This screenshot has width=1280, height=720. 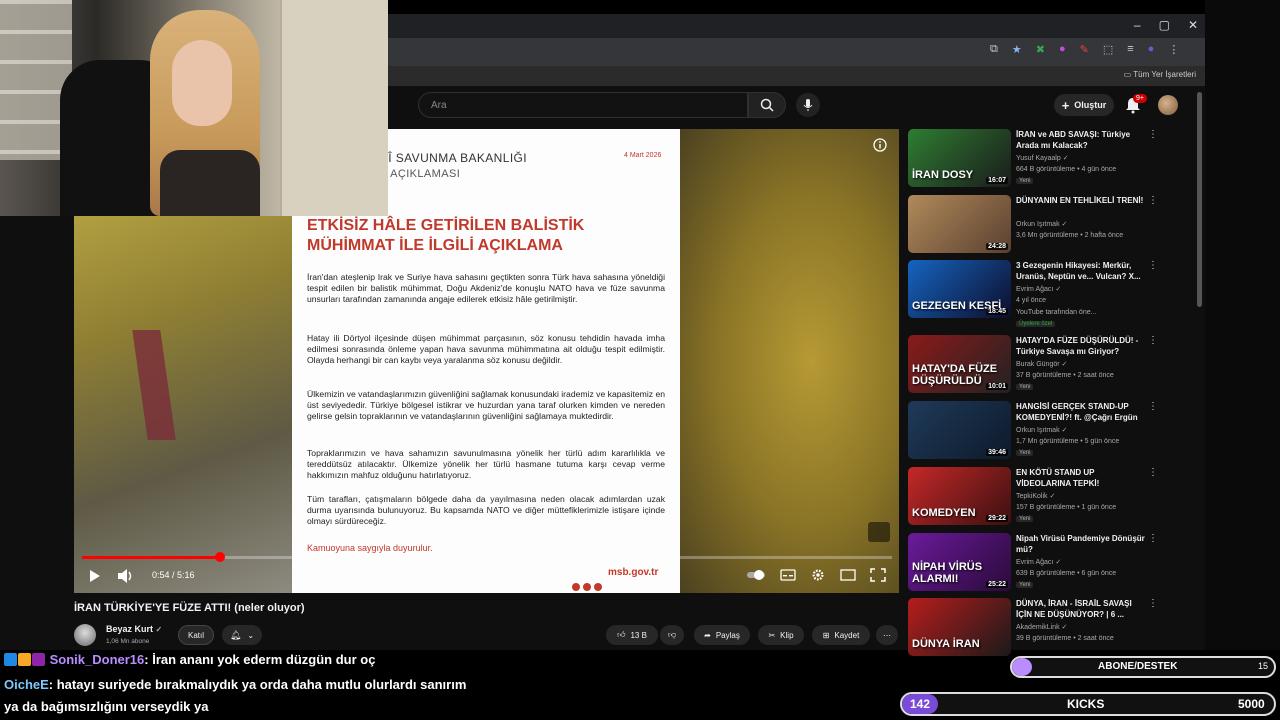 What do you see at coordinates (583, 105) in the screenshot?
I see `search-input: Ara` at bounding box center [583, 105].